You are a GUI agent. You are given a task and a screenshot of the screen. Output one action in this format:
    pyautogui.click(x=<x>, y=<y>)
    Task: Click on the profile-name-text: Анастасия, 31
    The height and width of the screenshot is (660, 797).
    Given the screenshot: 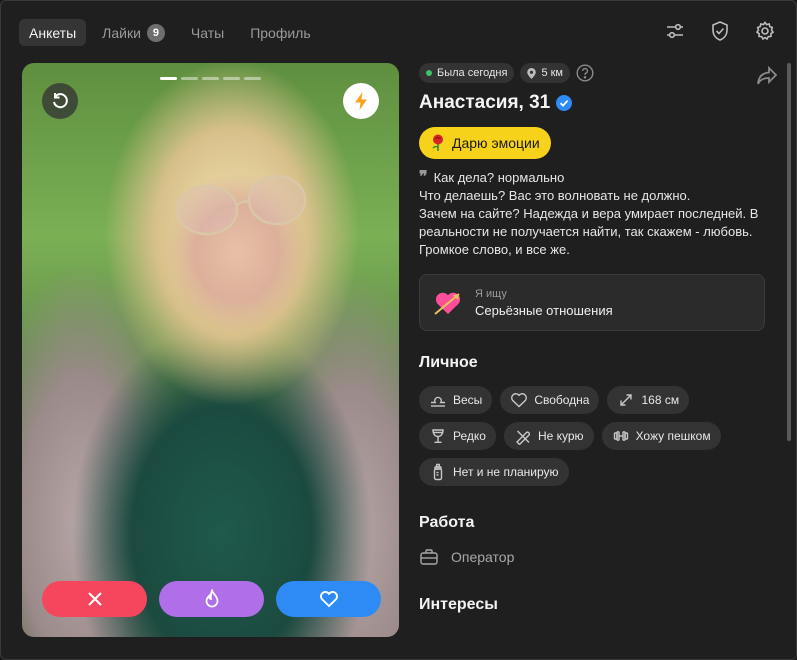 What is the action you would take?
    pyautogui.click(x=485, y=102)
    